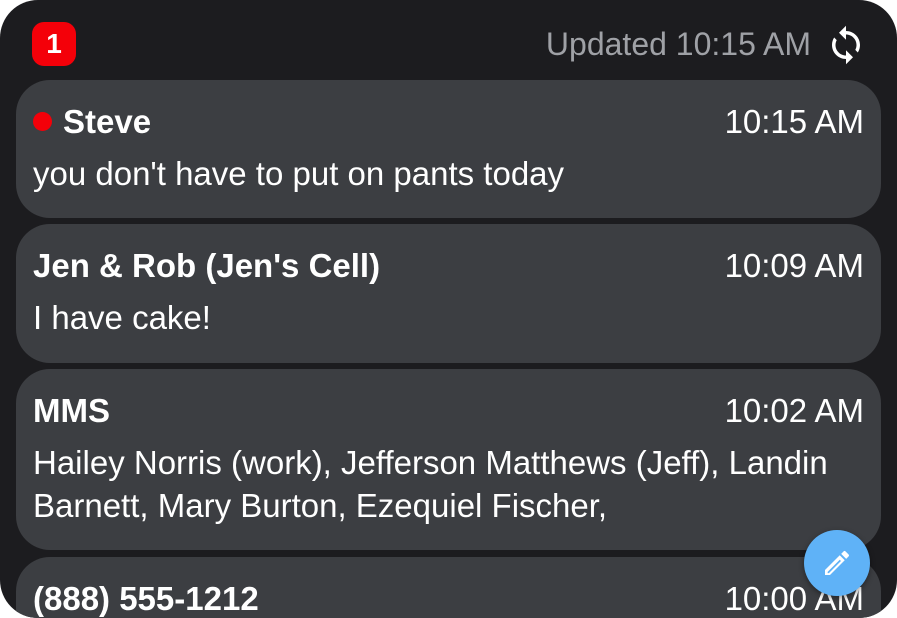 The height and width of the screenshot is (618, 897). I want to click on compose-button, so click(837, 563).